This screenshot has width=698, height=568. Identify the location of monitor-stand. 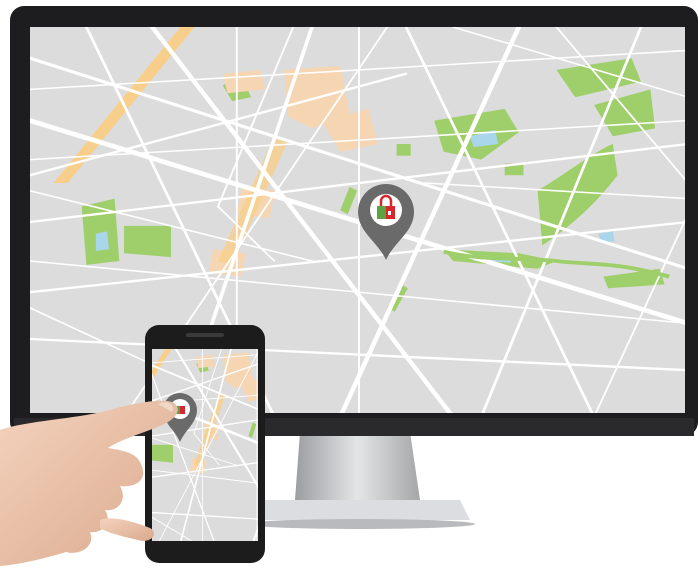
(360, 480).